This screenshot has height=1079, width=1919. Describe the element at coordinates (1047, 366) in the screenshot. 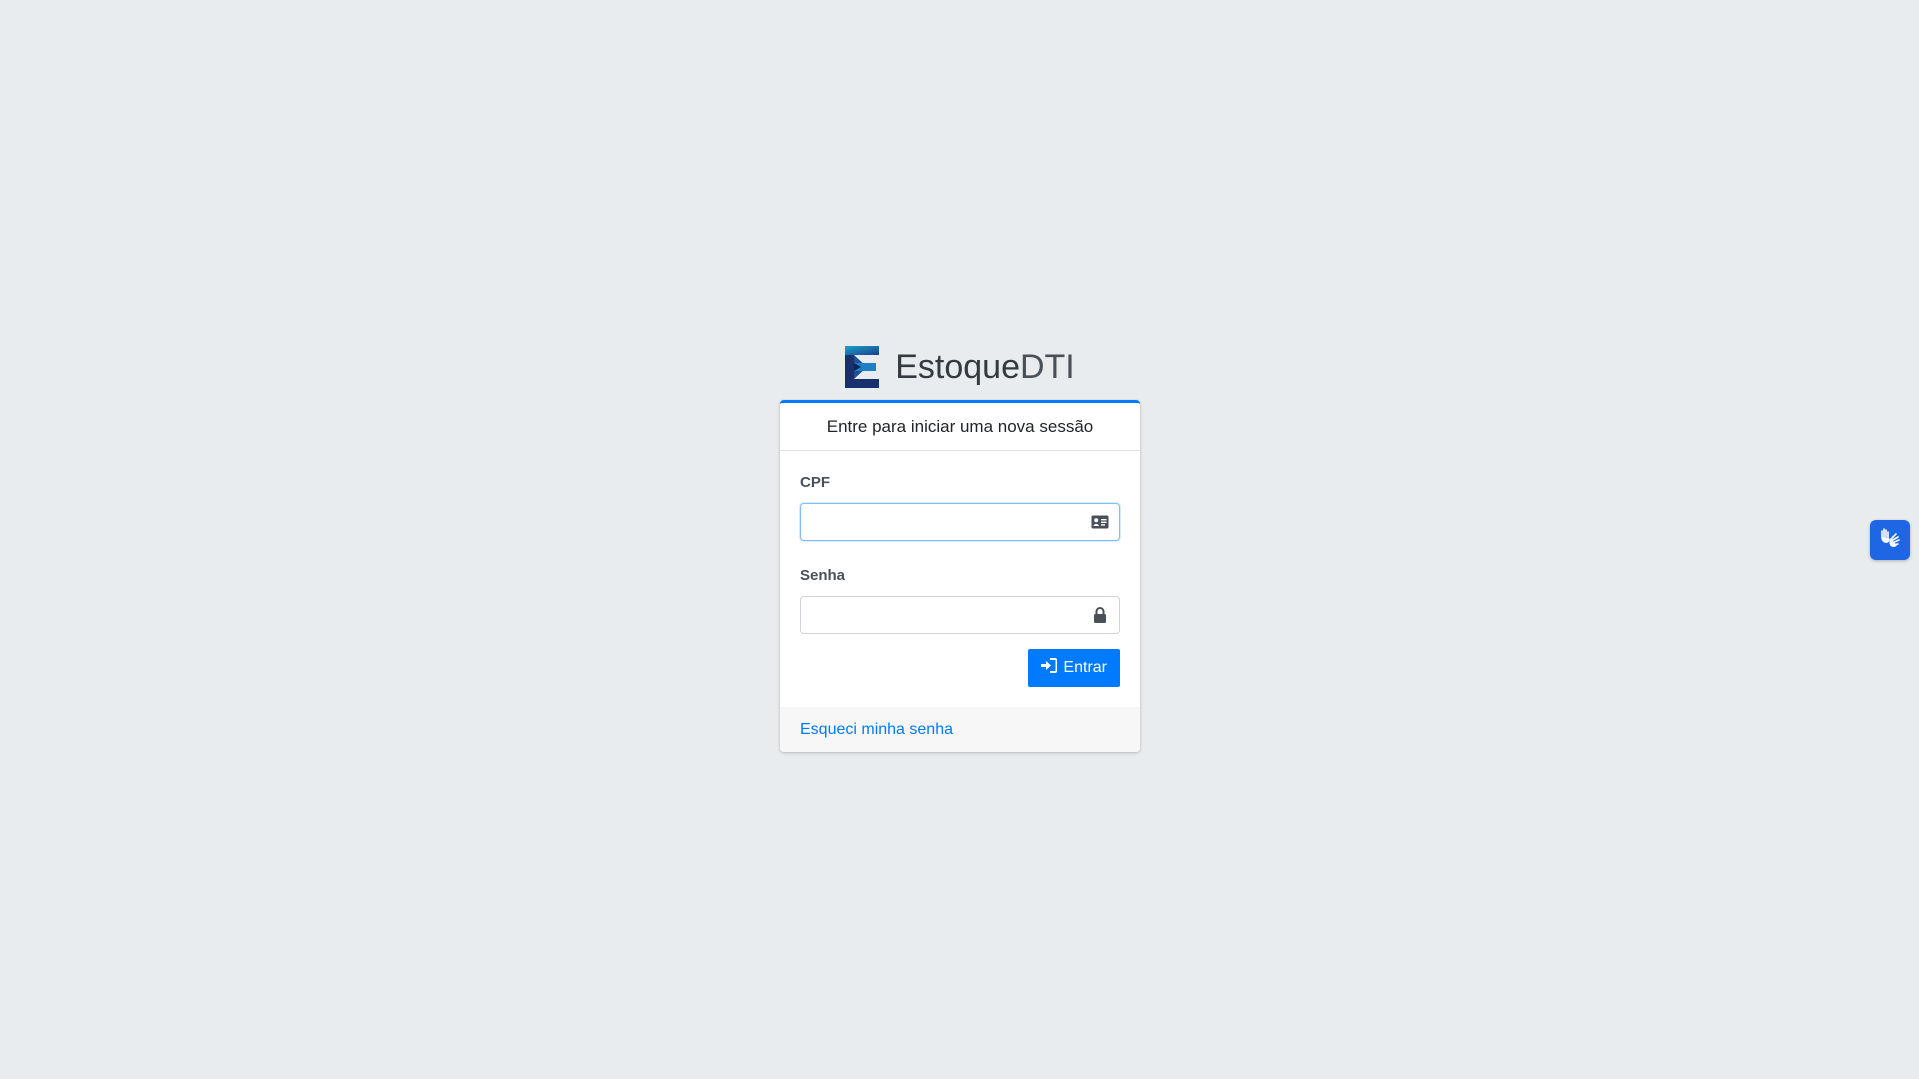

I see `brand-name-light: DTI` at that location.